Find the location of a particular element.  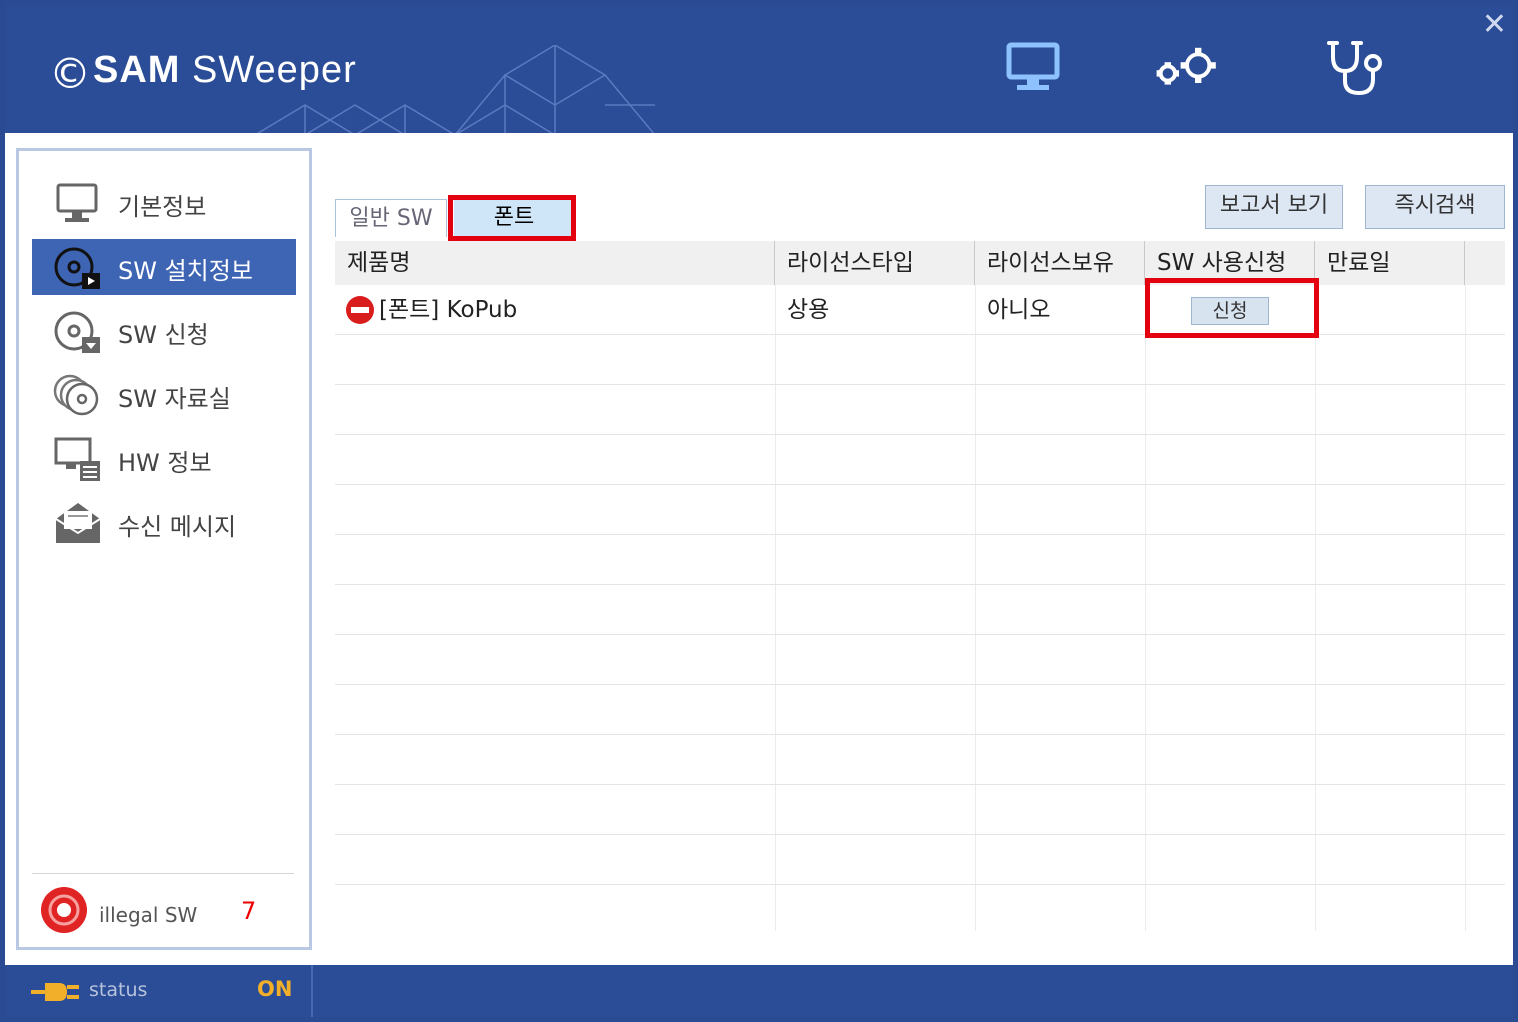

blocked-icon is located at coordinates (360, 310).